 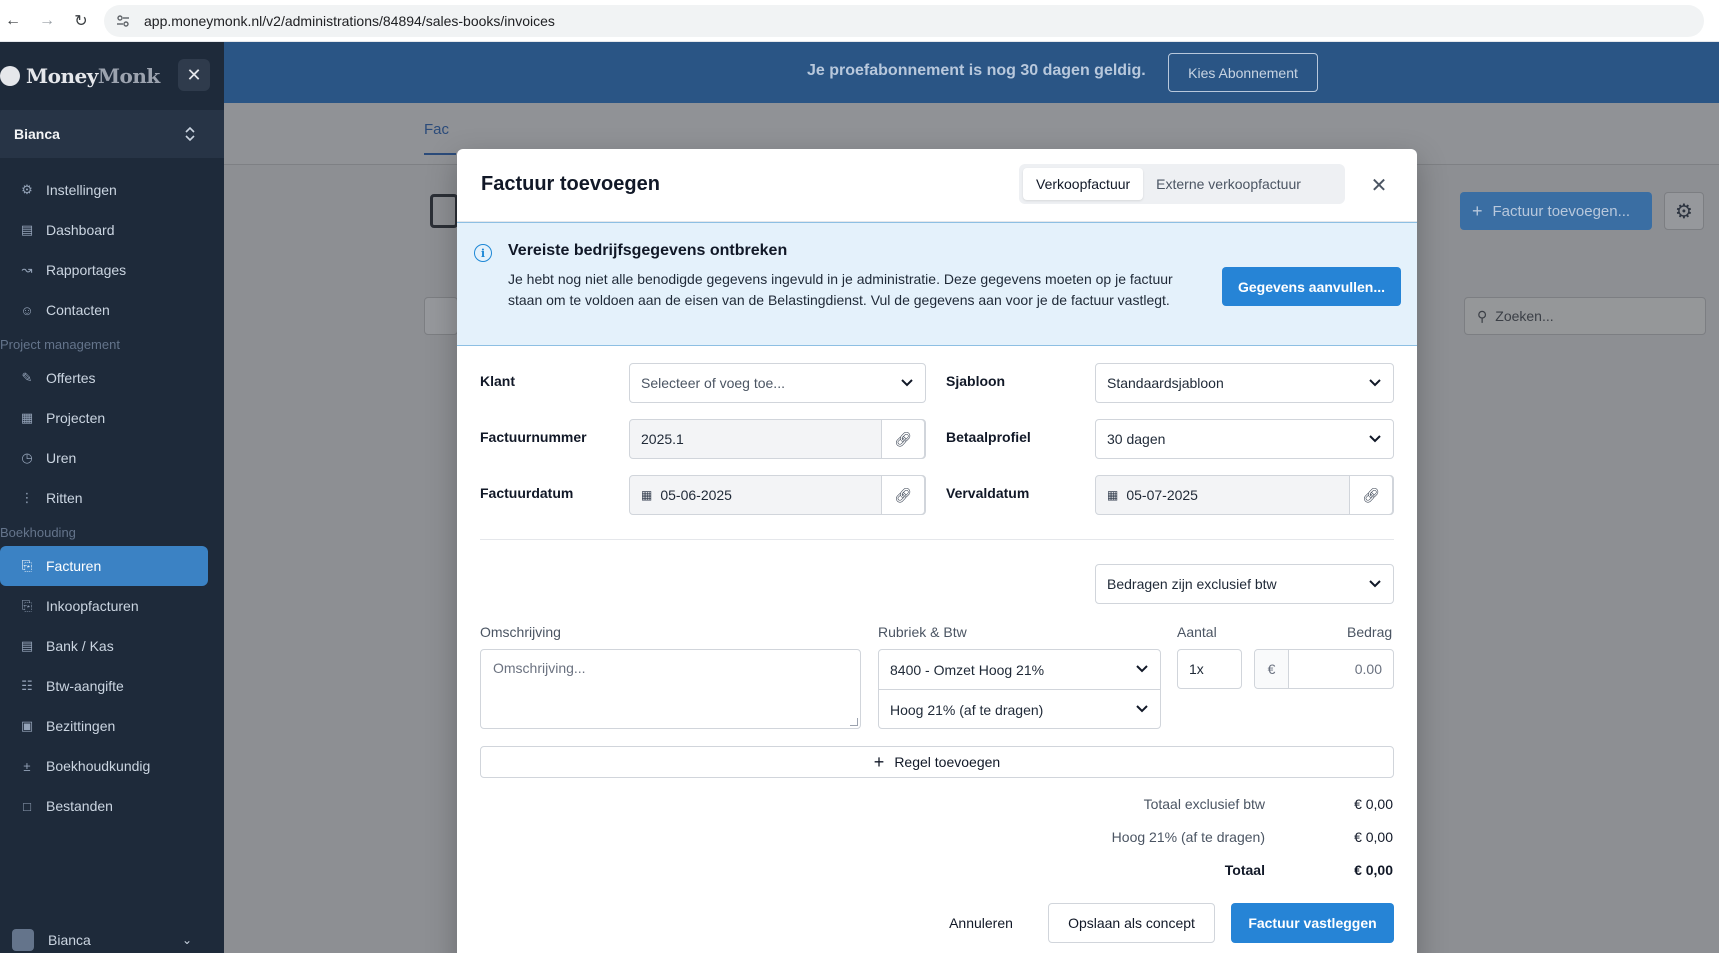 I want to click on vat-total-label: Hoog 21% (af te dragen), so click(x=1188, y=837).